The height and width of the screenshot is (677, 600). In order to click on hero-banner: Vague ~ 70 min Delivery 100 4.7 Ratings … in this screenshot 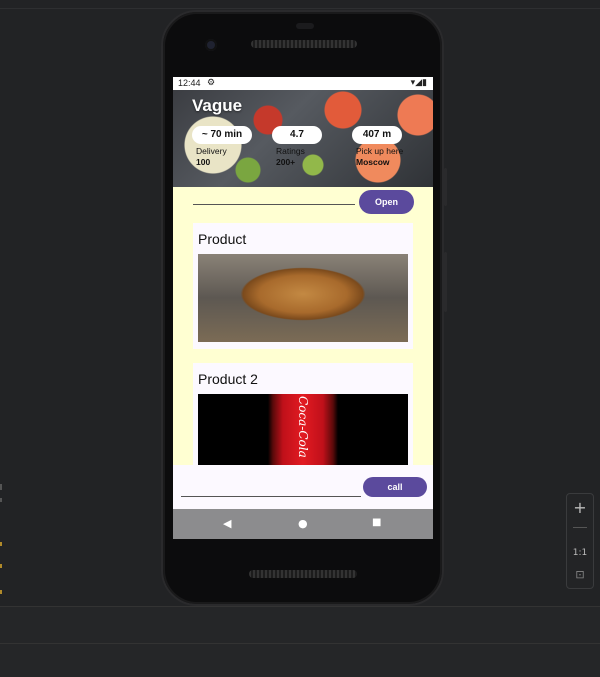, I will do `click(303, 138)`.